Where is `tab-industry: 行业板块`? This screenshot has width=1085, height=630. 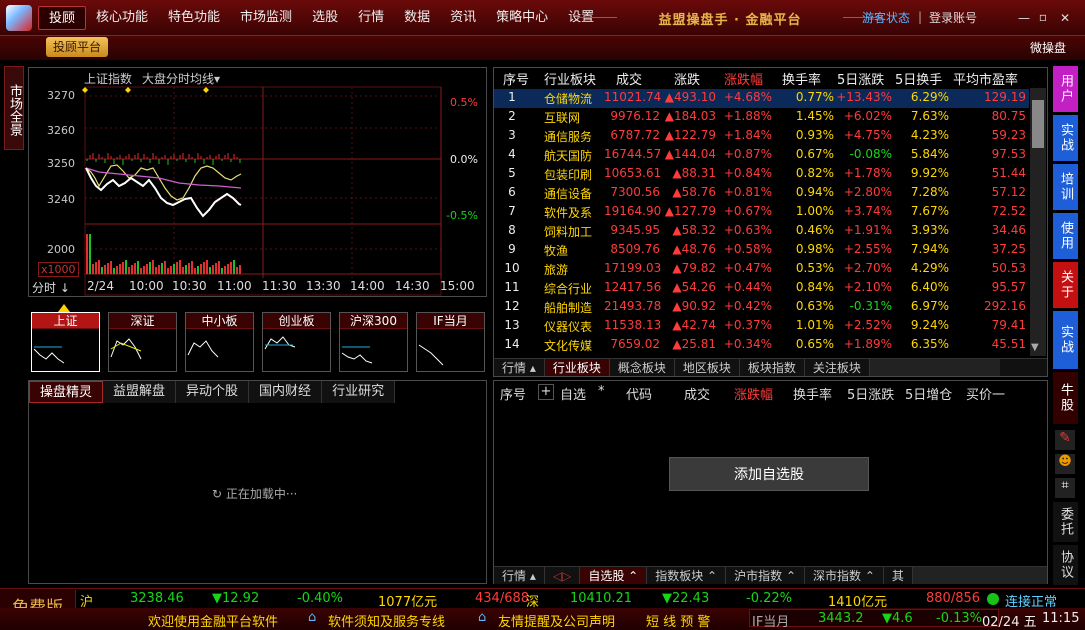 tab-industry: 行业板块 is located at coordinates (577, 367).